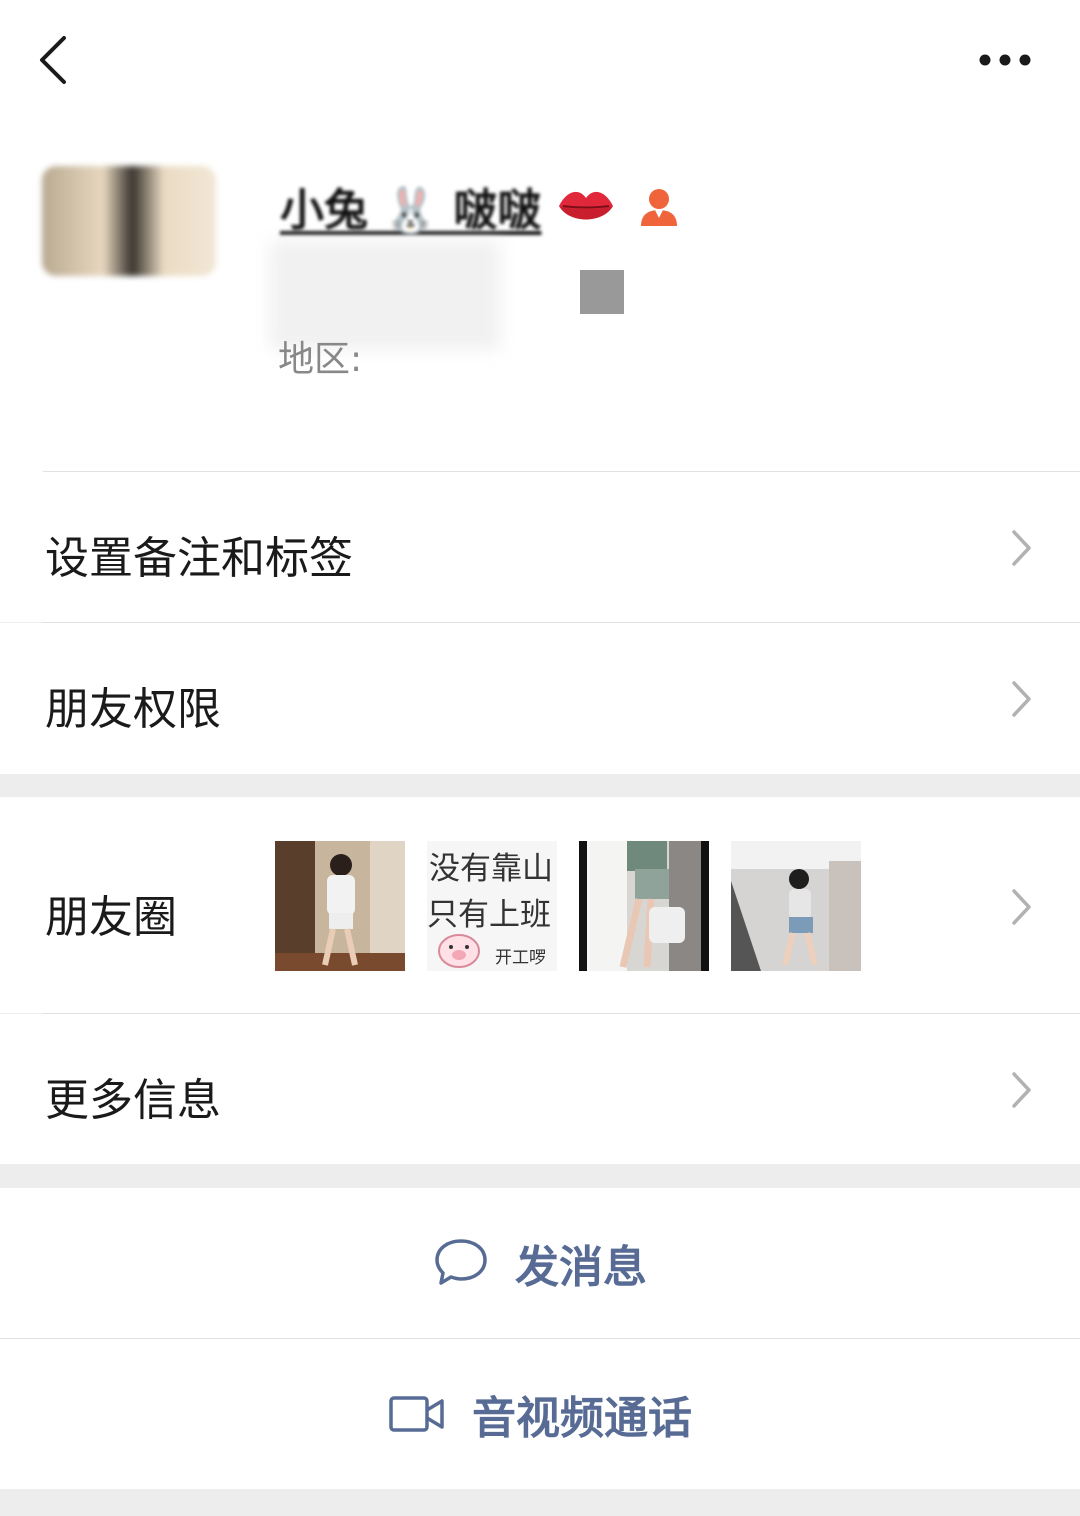  Describe the element at coordinates (581, 1267) in the screenshot. I see `send-message-label: 发消息` at that location.